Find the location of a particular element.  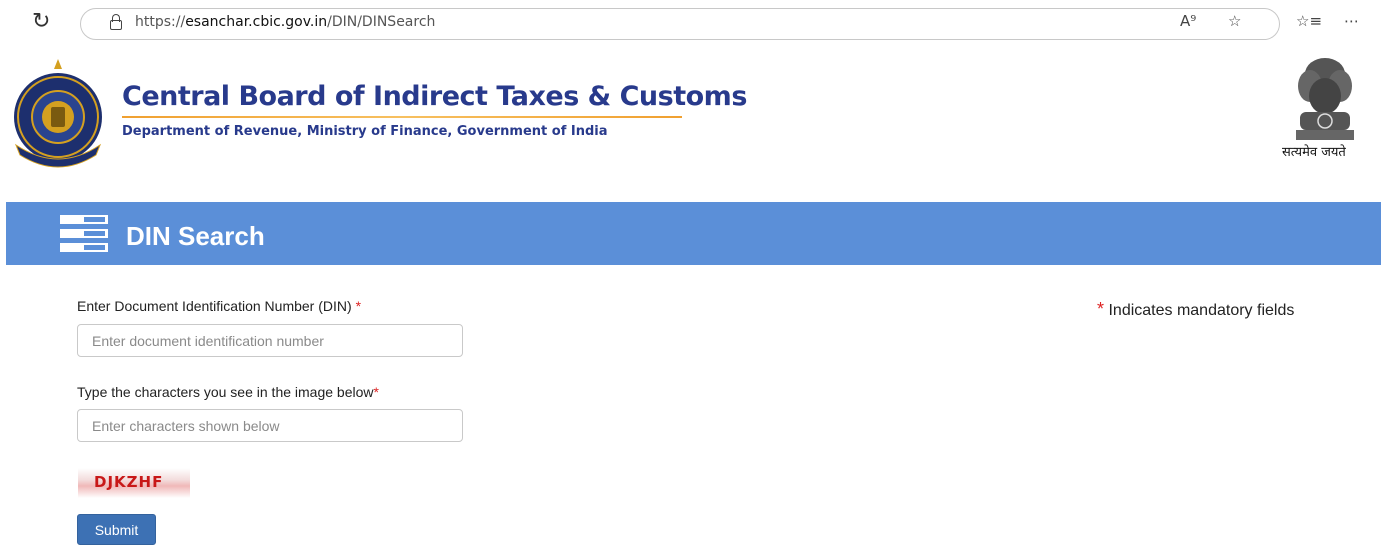

read-aloud-icon: A⁹ is located at coordinates (1188, 21).